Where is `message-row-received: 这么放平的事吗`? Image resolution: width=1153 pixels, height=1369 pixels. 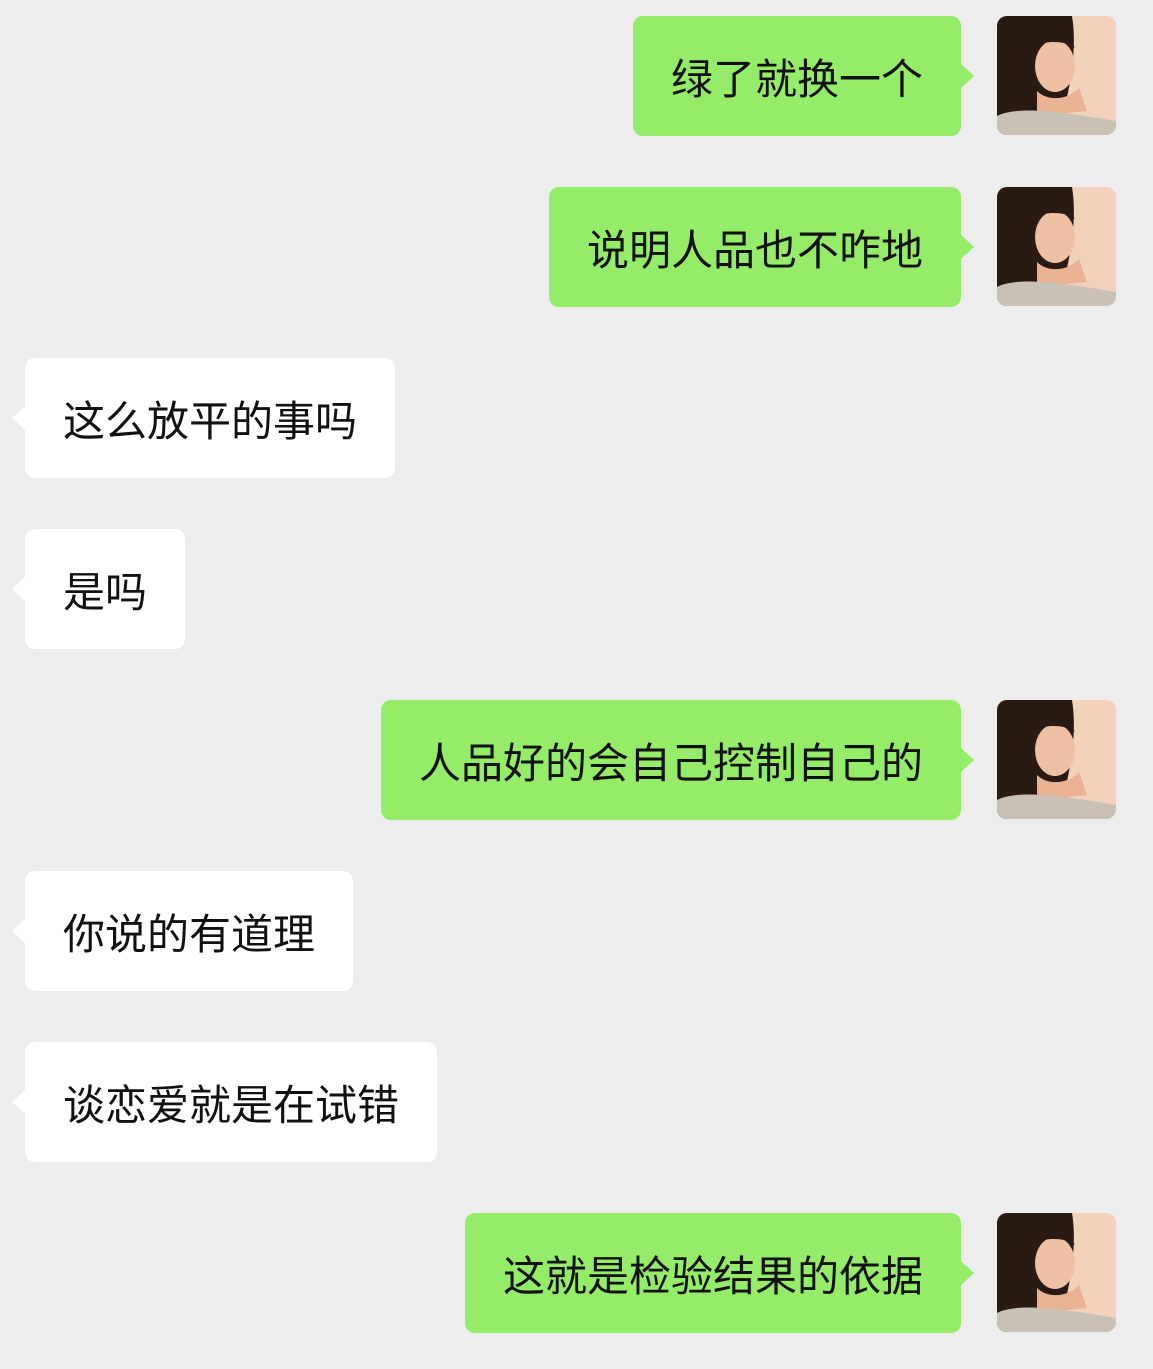 message-row-received: 这么放平的事吗 is located at coordinates (576, 418).